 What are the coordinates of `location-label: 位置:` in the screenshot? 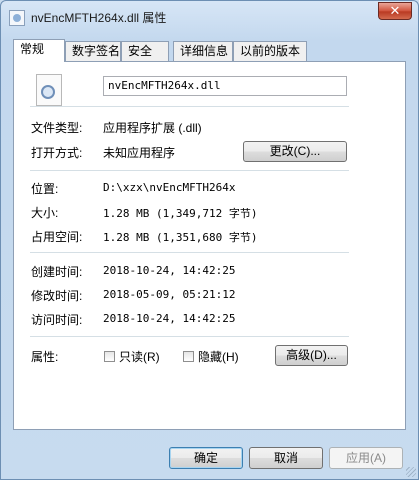 It's located at (45, 189).